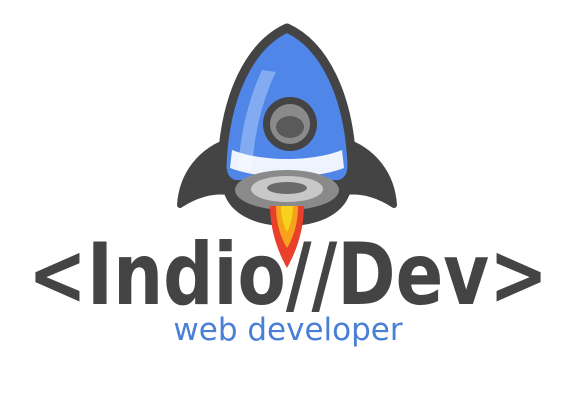 This screenshot has height=401, width=576. Describe the element at coordinates (290, 127) in the screenshot. I see `porthole-inner-icon` at that location.